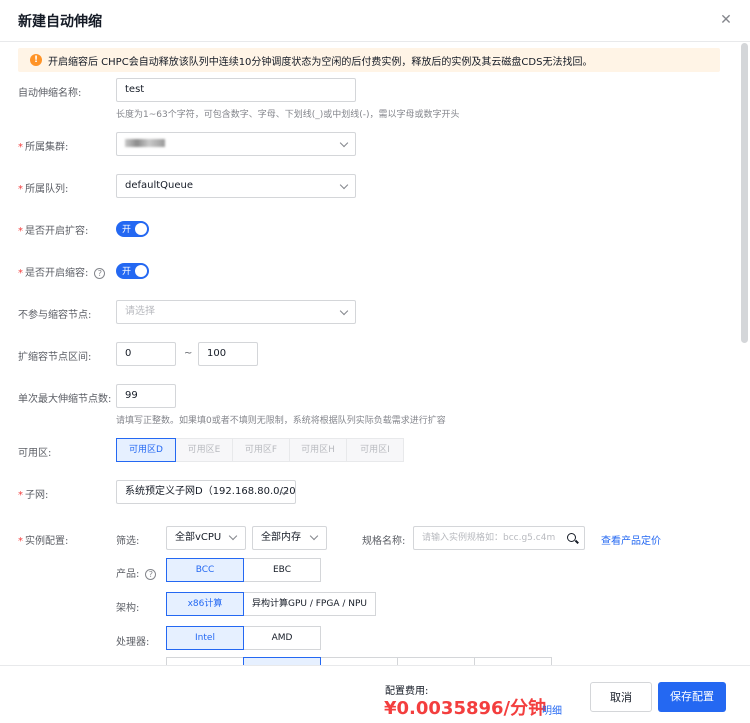 Image resolution: width=750 pixels, height=723 pixels. Describe the element at coordinates (146, 354) in the screenshot. I see `node-range-min-input: 0` at that location.